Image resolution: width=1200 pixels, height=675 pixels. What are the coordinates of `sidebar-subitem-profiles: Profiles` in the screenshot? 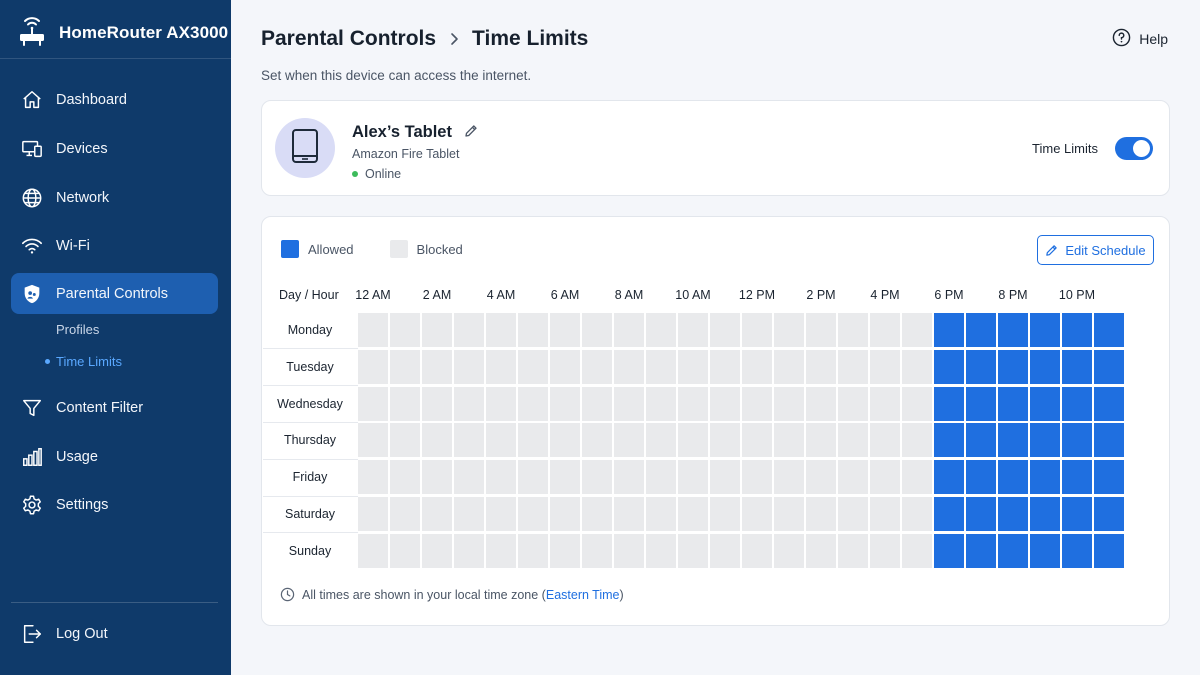 It's located at (77, 329).